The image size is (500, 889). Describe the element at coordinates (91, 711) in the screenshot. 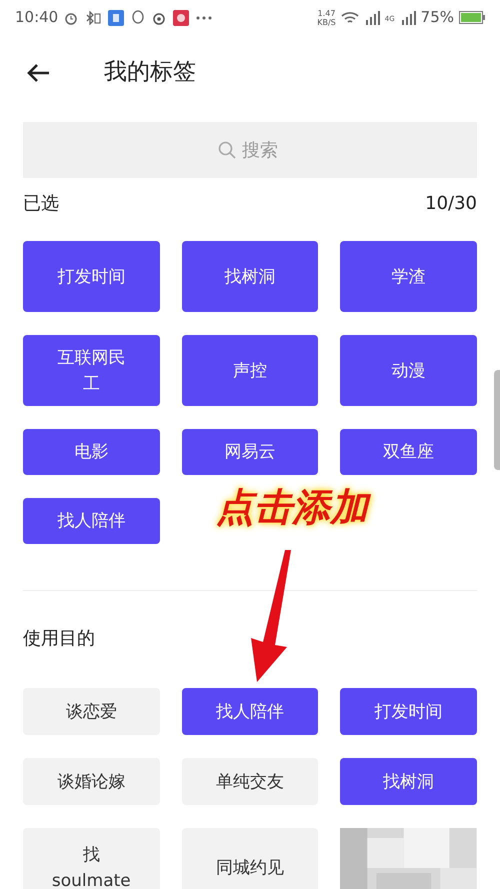

I see `tag-chip: 谈恋爱` at that location.